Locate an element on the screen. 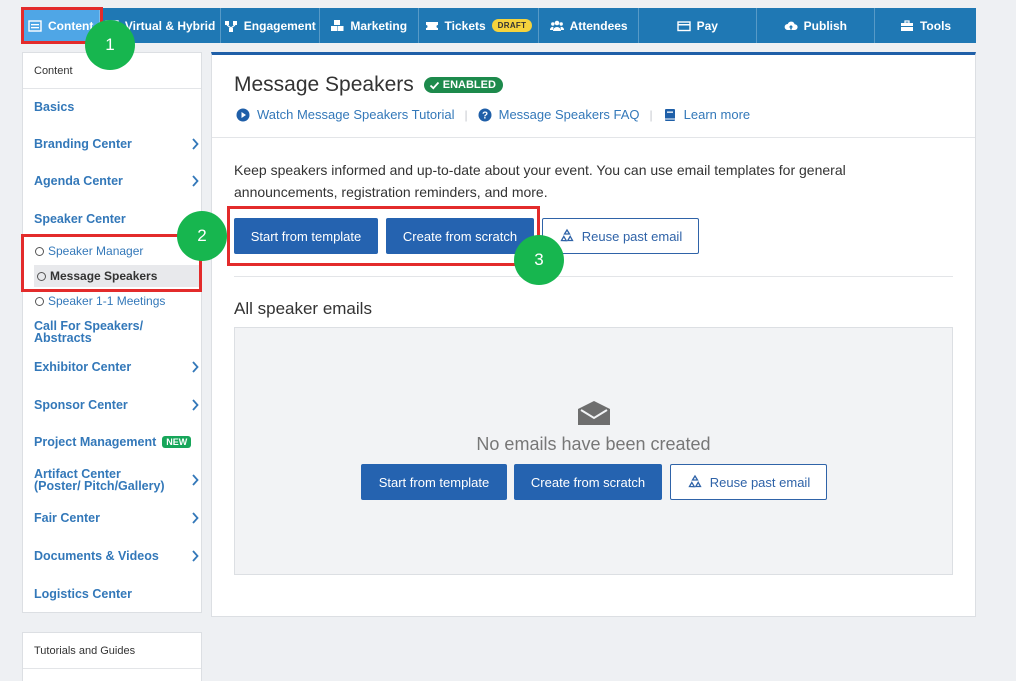 The image size is (1016, 681). sidebar-subitem-label: Speaker Manager is located at coordinates (96, 251).